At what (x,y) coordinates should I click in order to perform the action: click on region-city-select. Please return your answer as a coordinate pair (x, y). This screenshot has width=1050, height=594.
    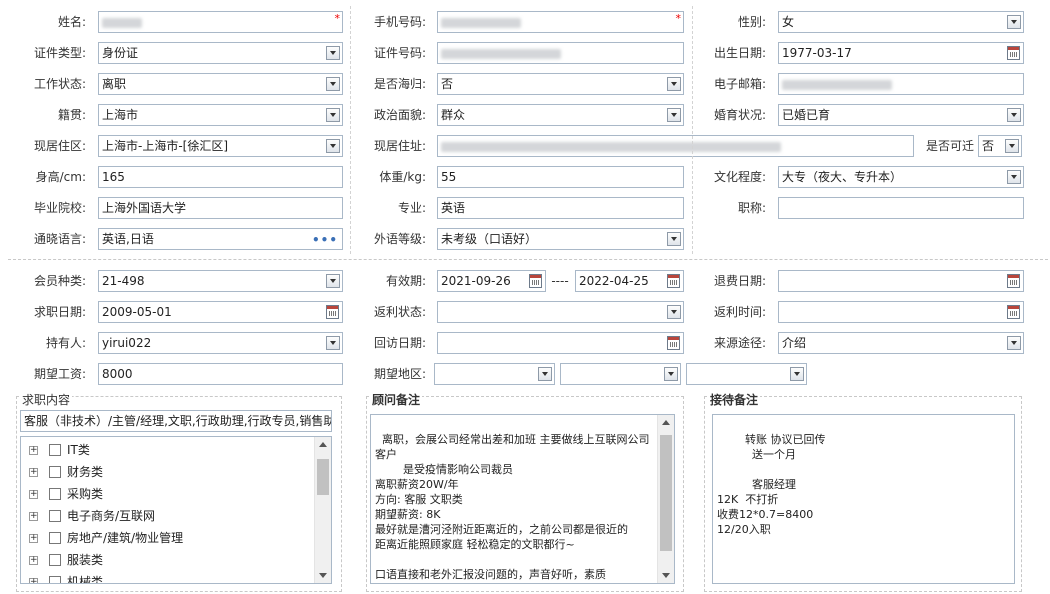
    Looking at the image, I should click on (620, 374).